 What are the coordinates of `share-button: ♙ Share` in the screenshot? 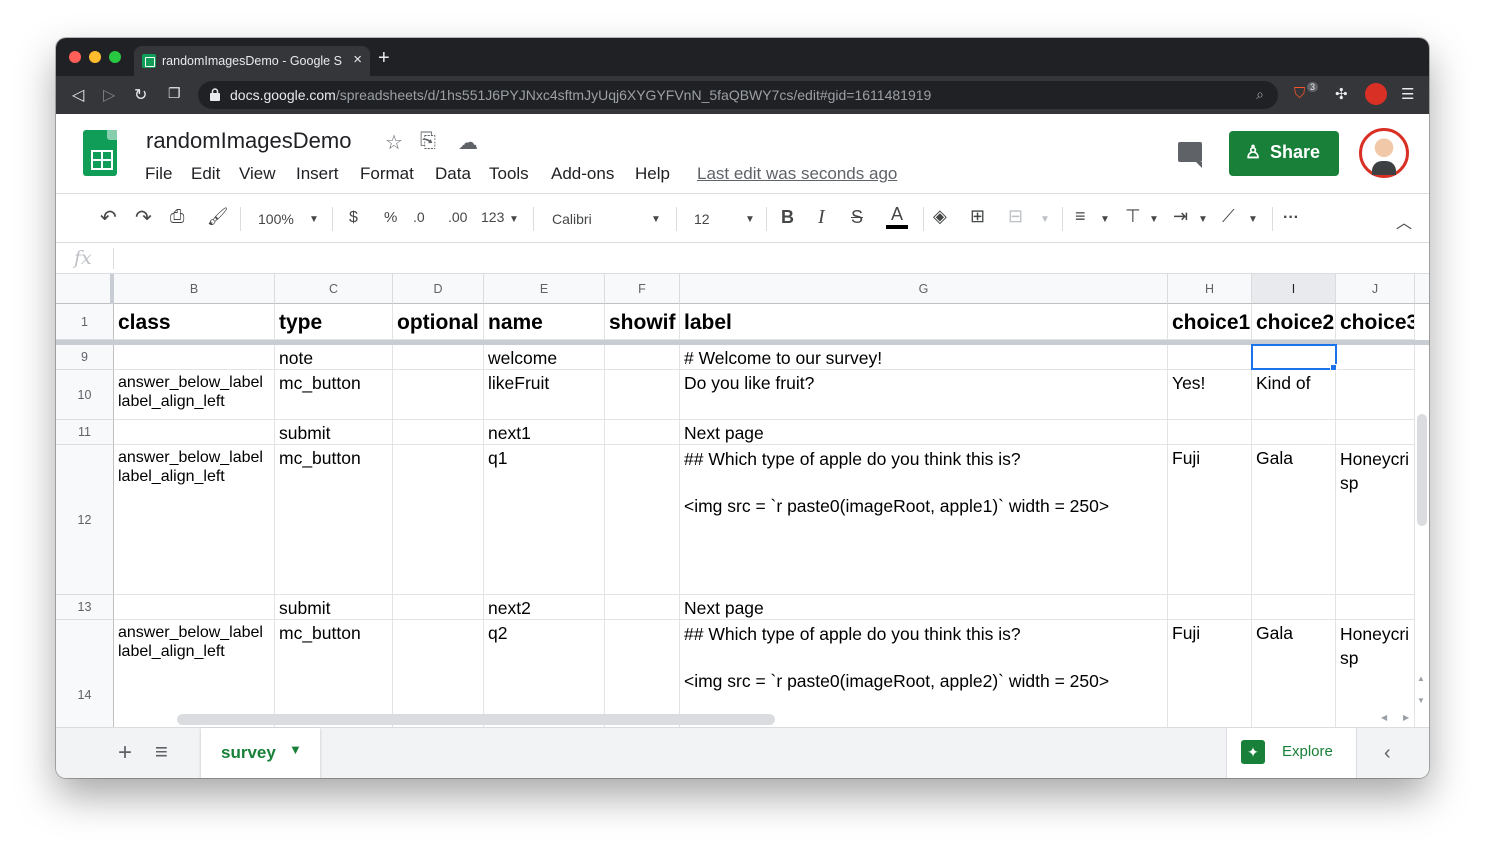 It's located at (1284, 153).